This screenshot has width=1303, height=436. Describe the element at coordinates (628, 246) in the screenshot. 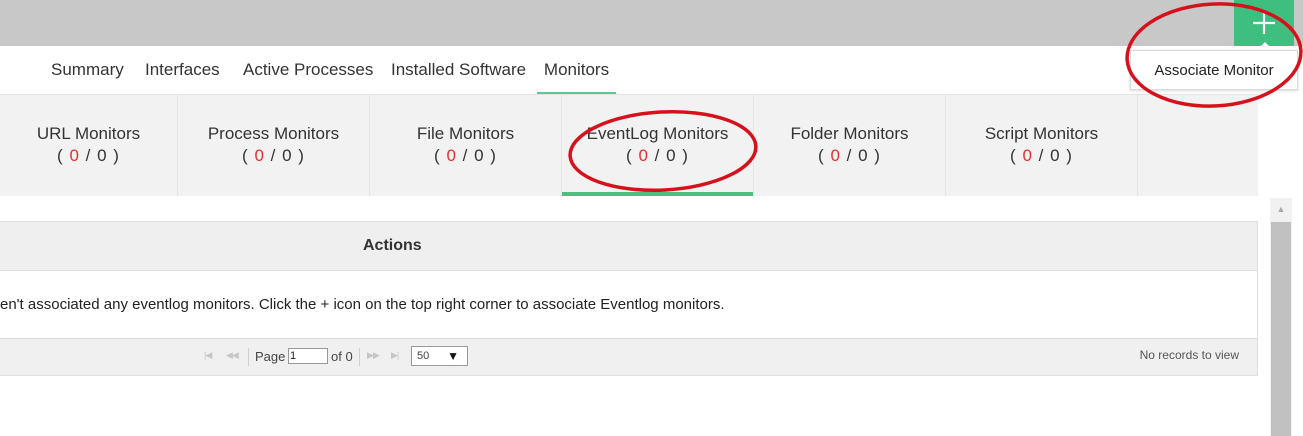

I see `grid-header: Actions` at that location.